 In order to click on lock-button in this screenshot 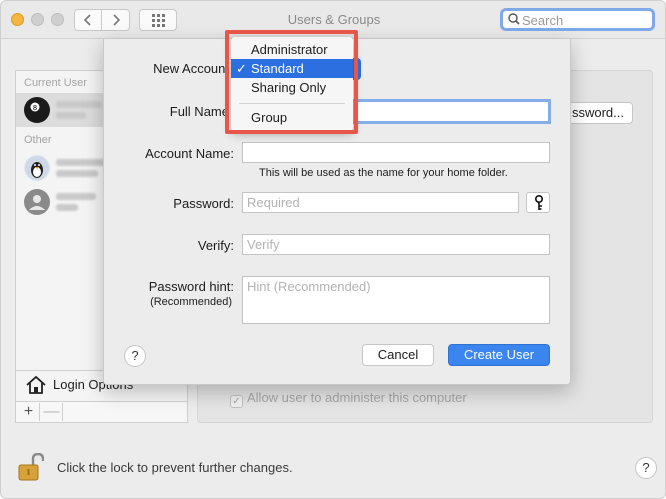, I will do `click(31, 468)`.